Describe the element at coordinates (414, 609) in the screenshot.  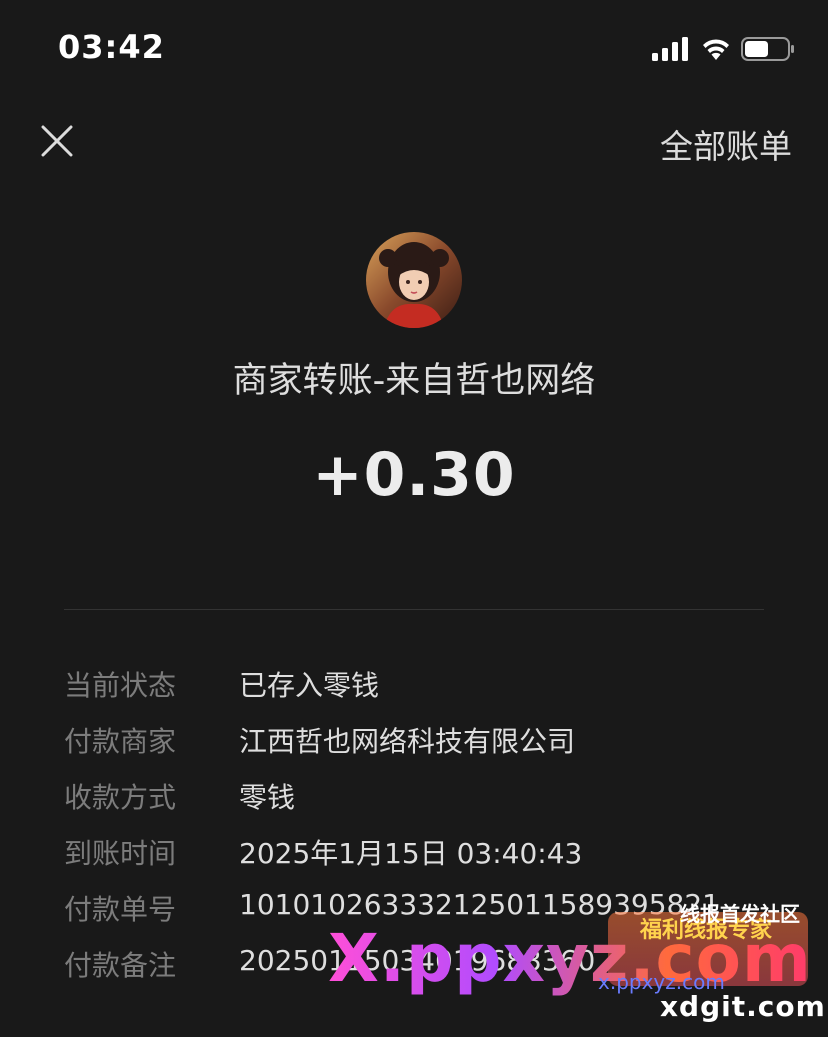
I see `divider` at that location.